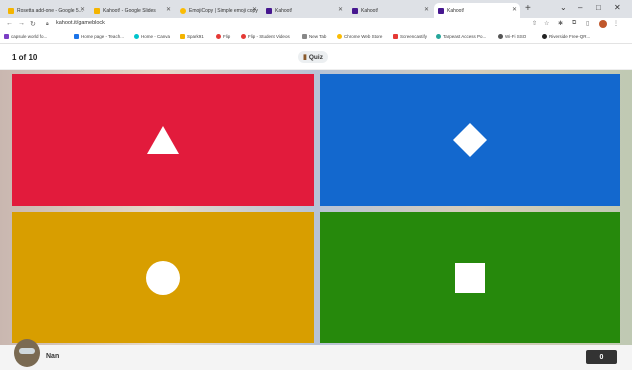  Describe the element at coordinates (316, 25) in the screenshot. I see `browser-toolbar: ← → ↻ 🔒︎ kahoot.it/gameblock ⇧ ☆ ✱ ⧉ ▯ ⋮` at that location.